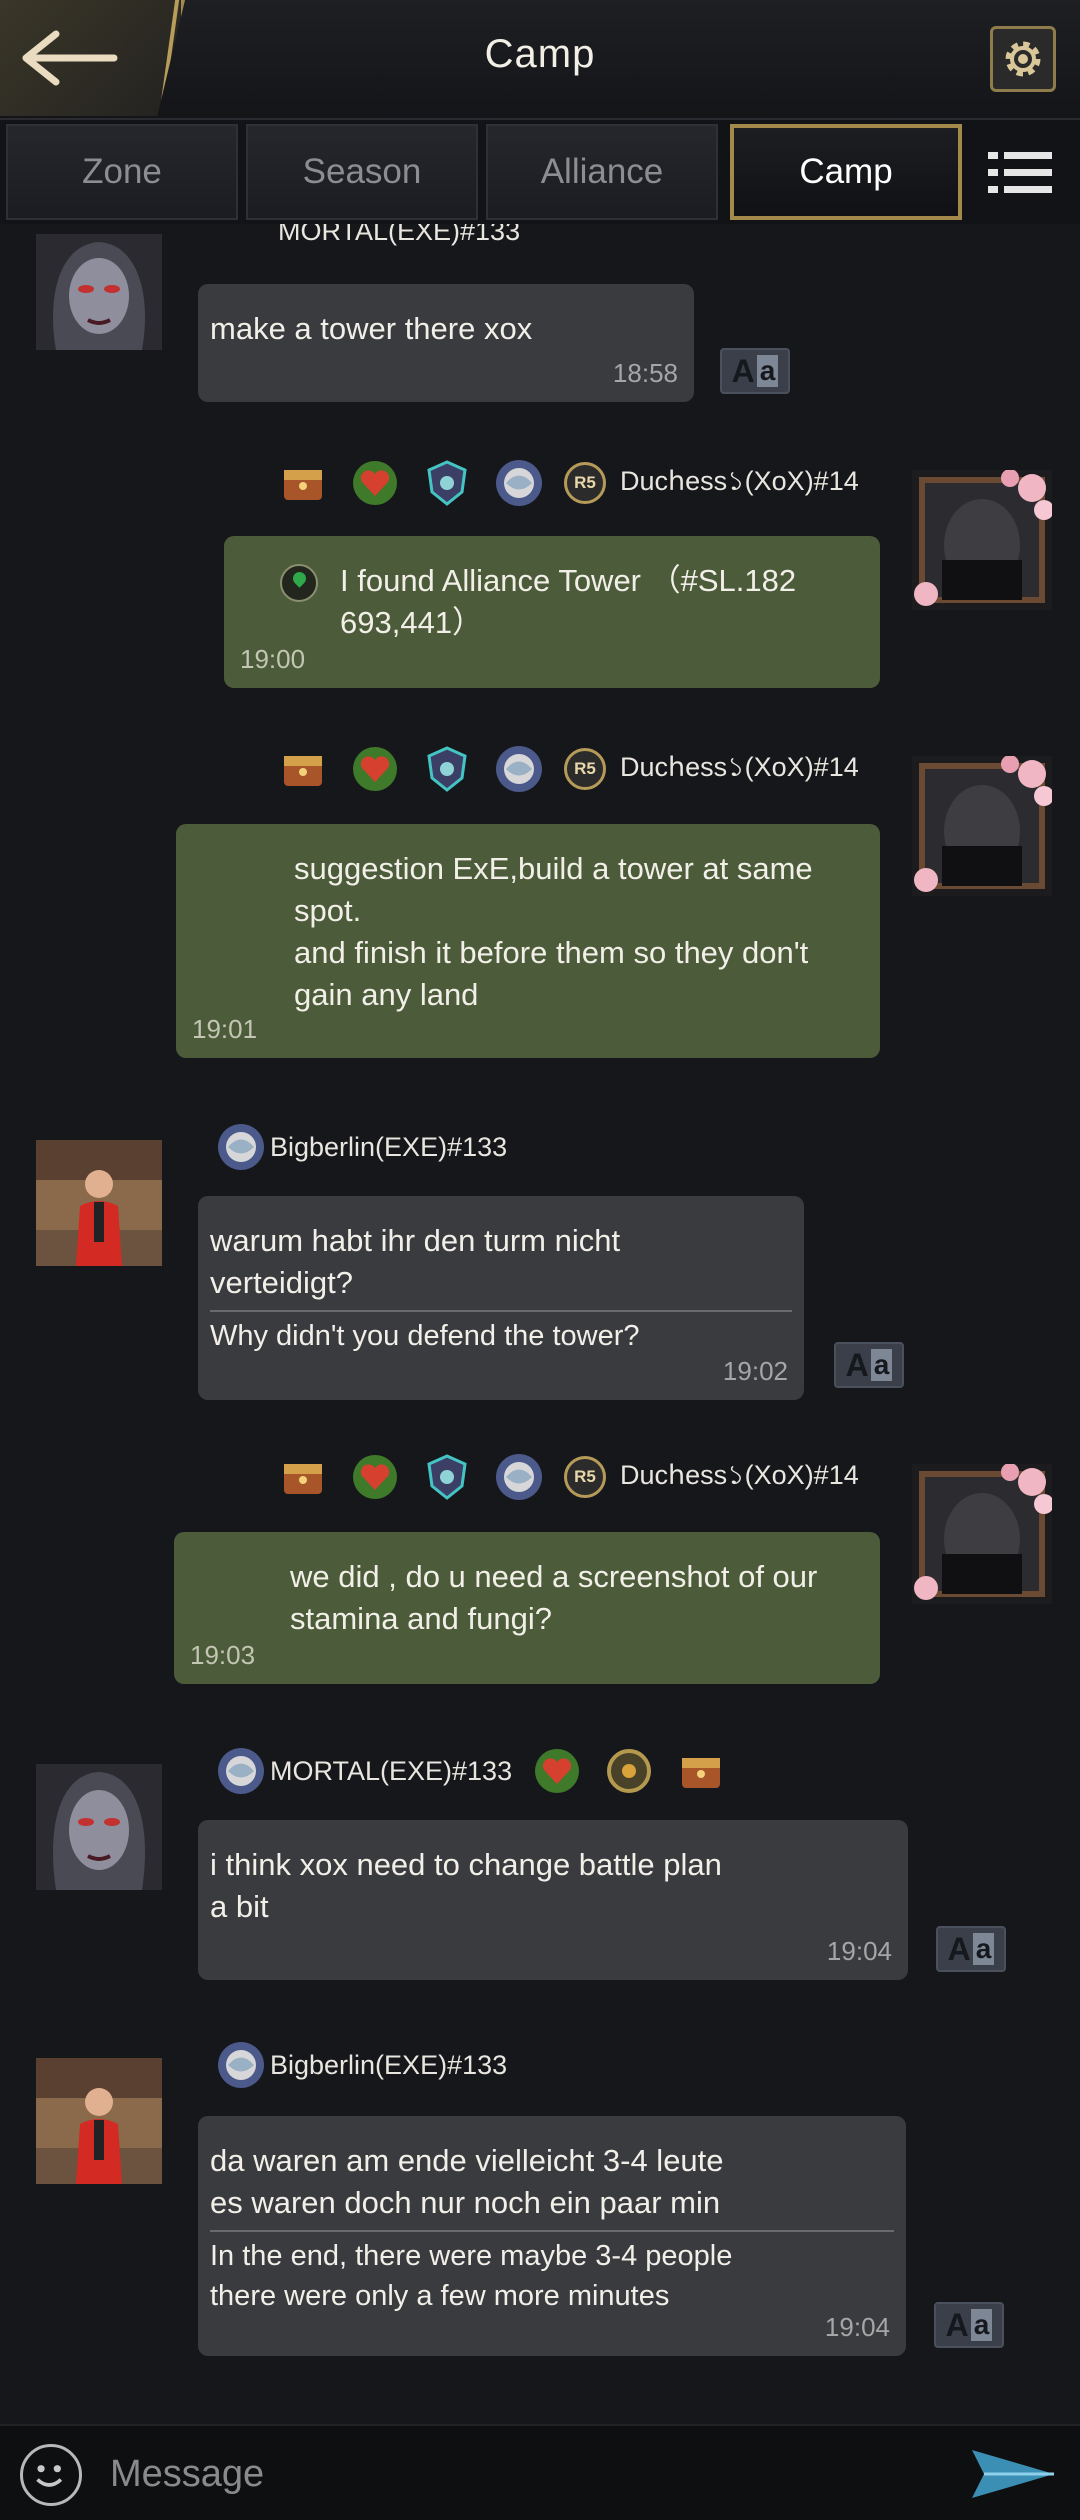  I want to click on page-title: Camp, so click(540, 54).